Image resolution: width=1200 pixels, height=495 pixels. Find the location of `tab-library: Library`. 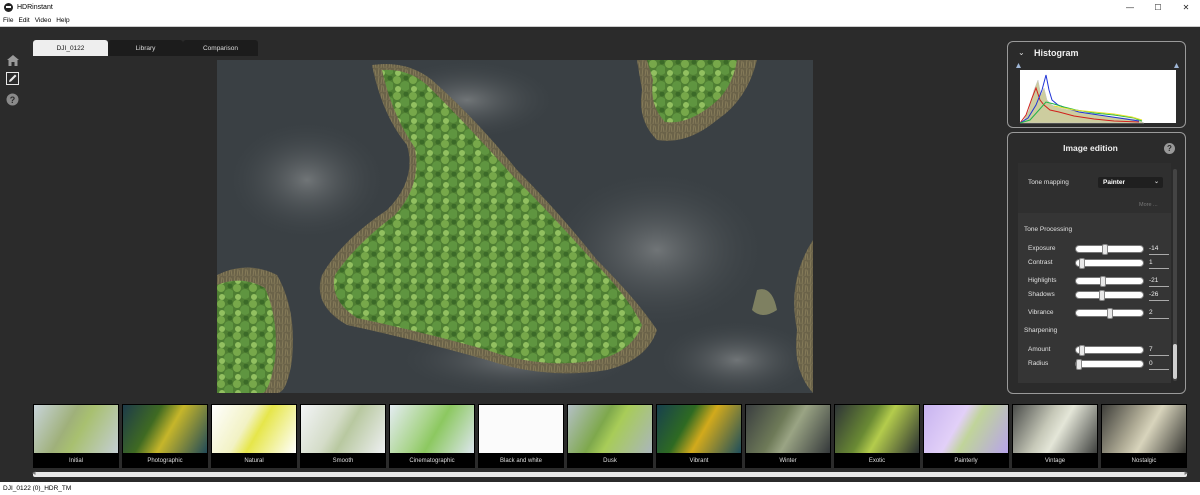

tab-library: Library is located at coordinates (145, 48).